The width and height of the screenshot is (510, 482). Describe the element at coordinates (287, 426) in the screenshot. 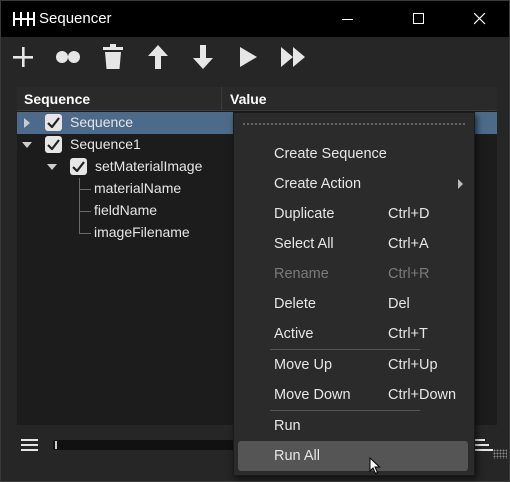

I see `menu-item-label: Run` at that location.